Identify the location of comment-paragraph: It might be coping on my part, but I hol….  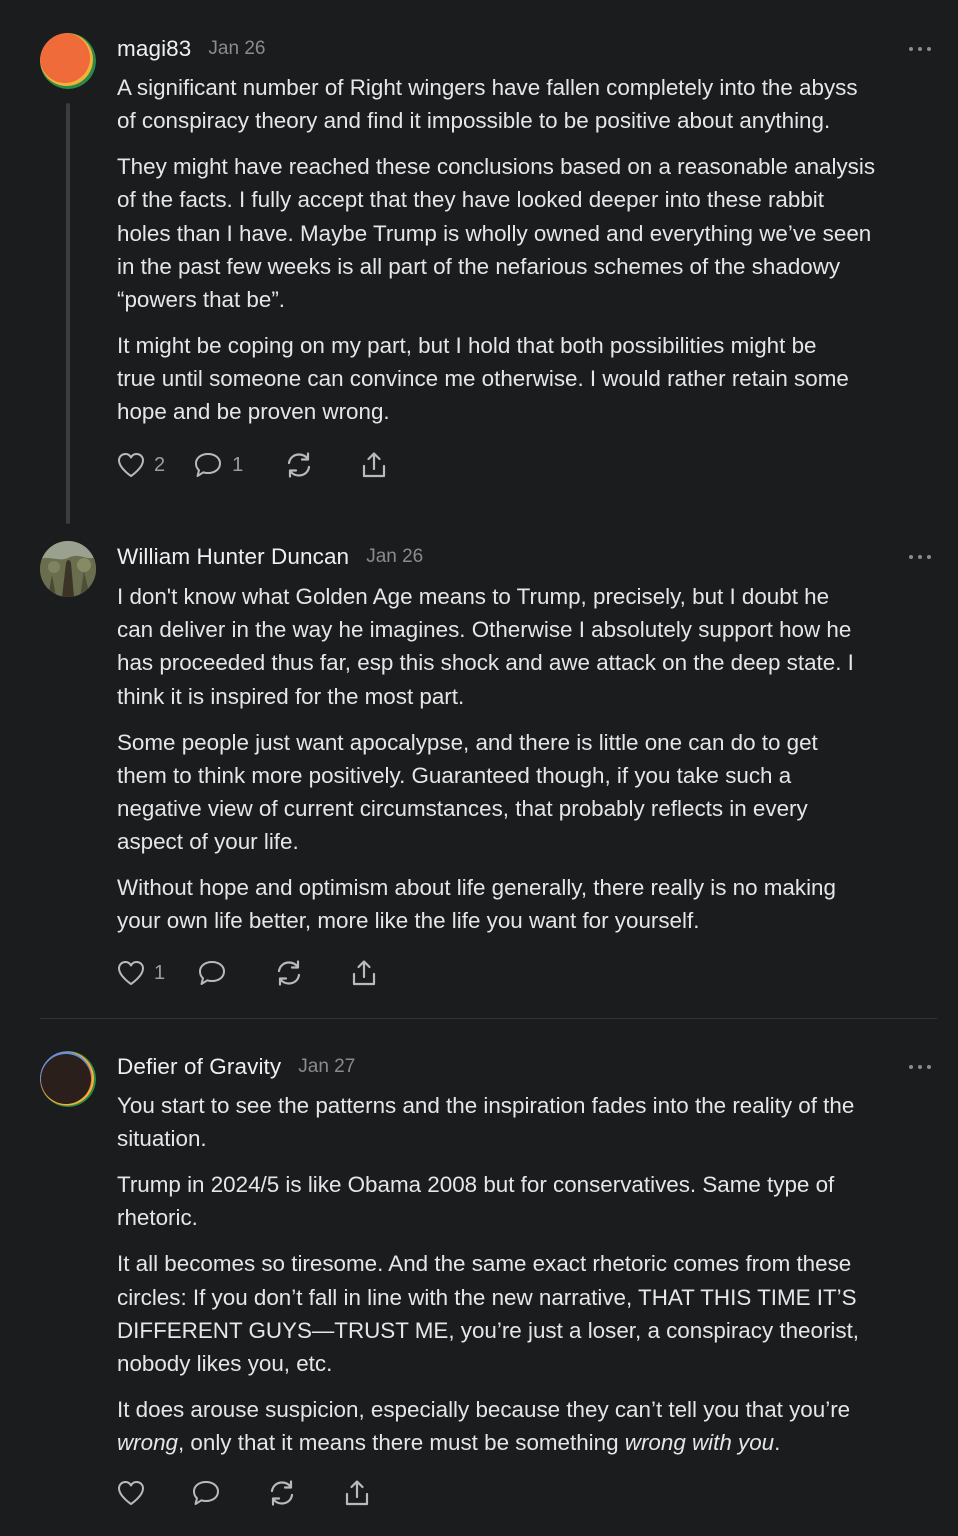
(483, 379).